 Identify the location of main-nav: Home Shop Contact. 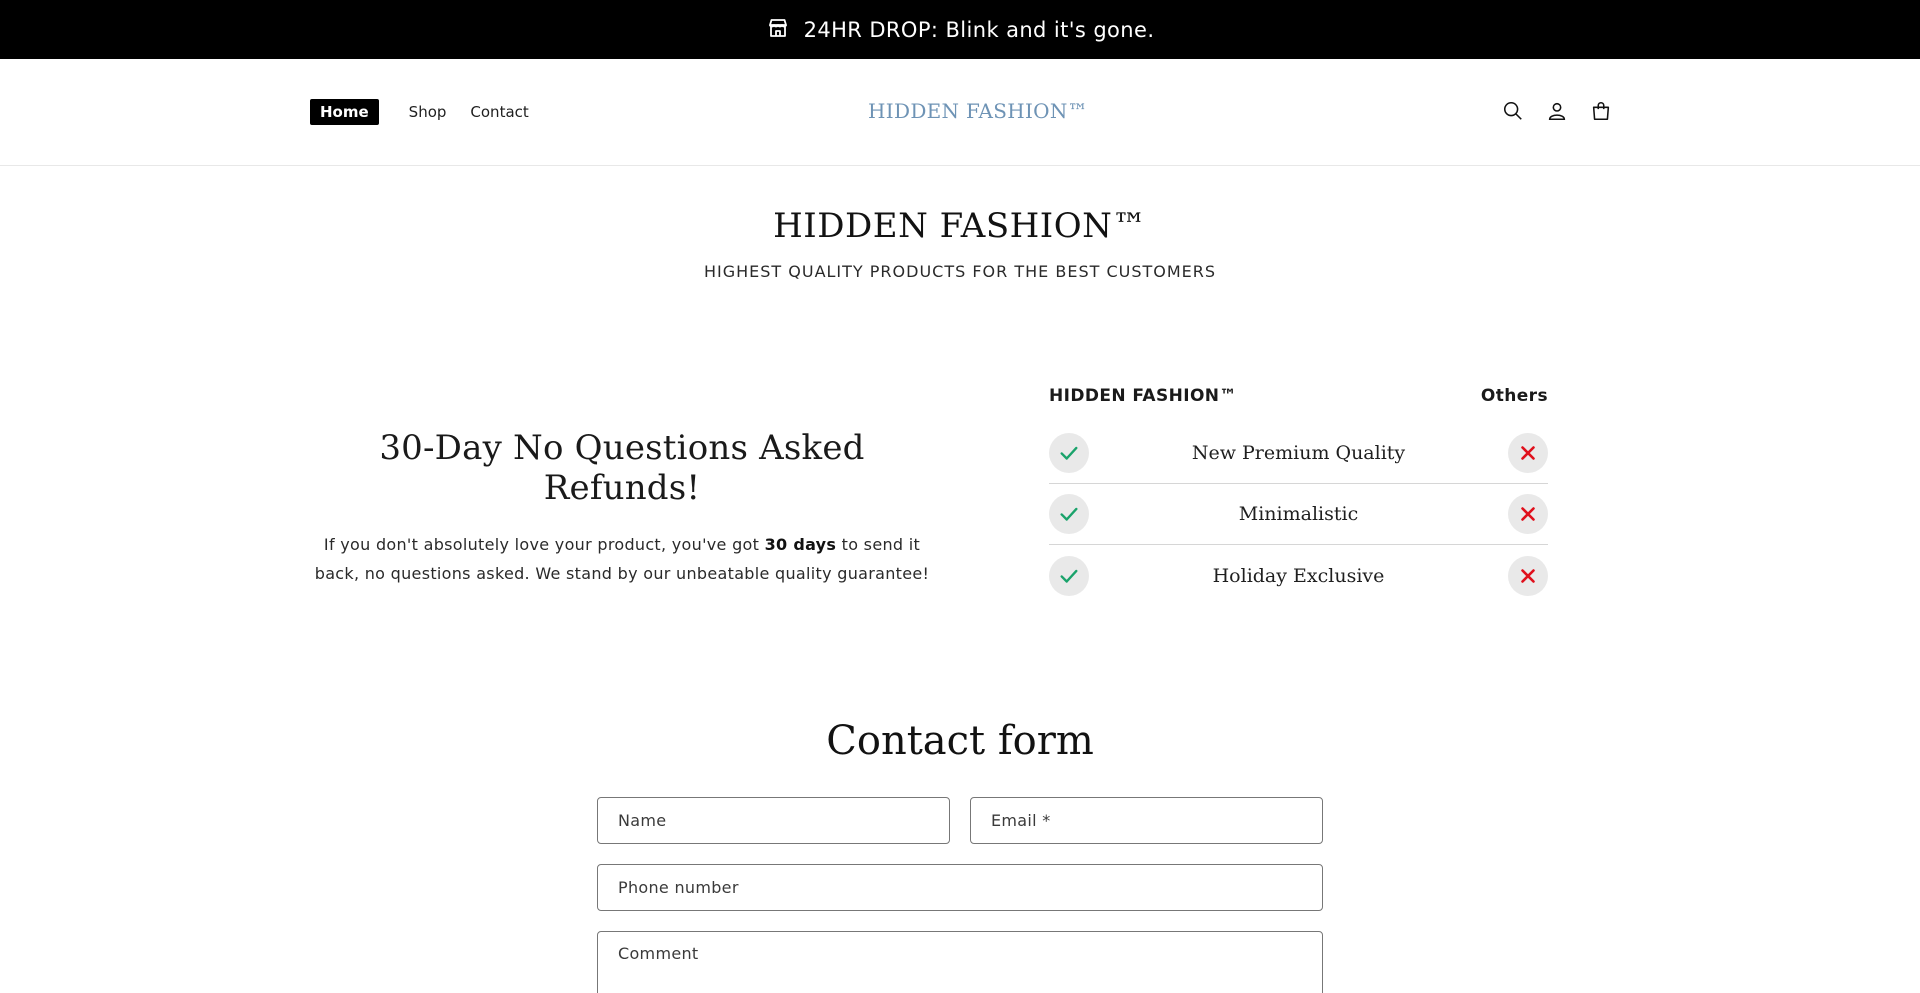
(426, 112).